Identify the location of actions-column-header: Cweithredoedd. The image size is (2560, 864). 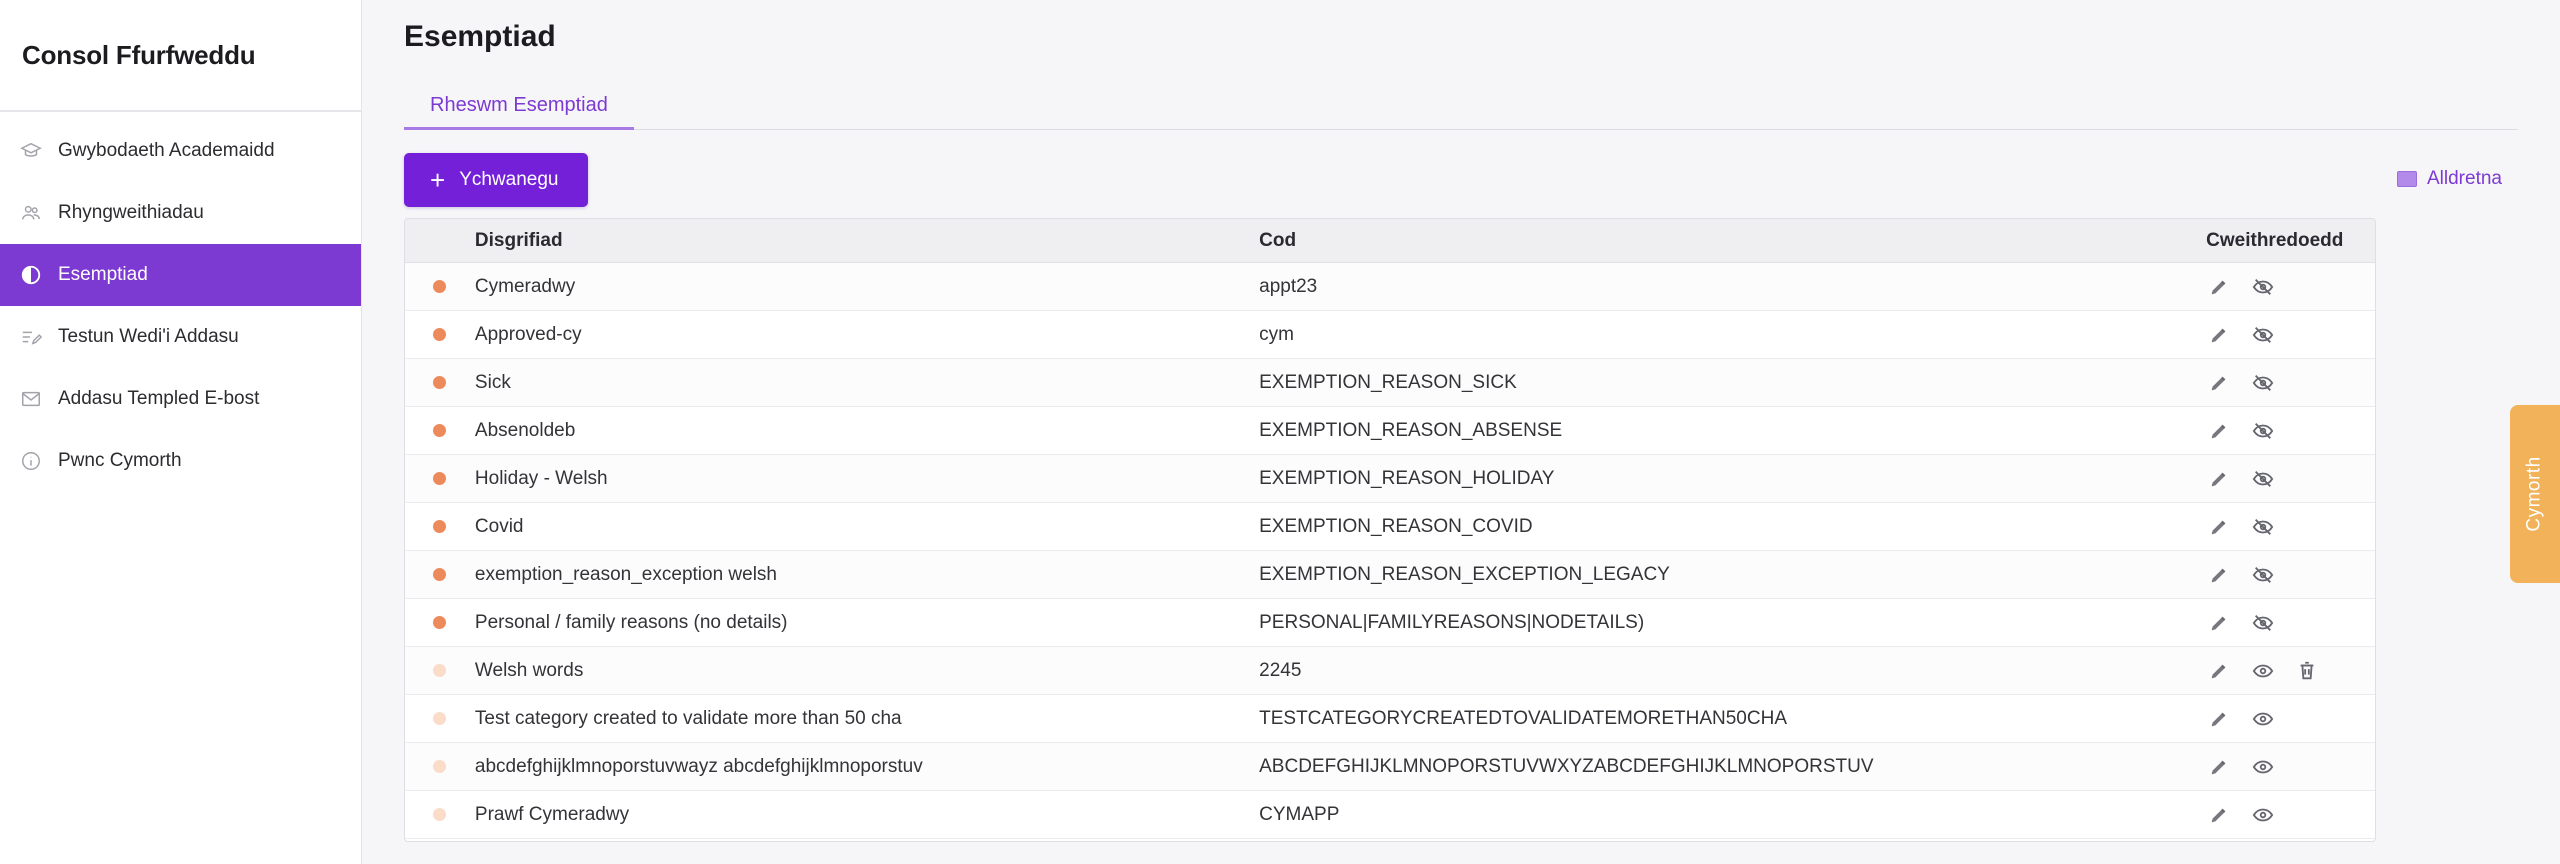
(2275, 240).